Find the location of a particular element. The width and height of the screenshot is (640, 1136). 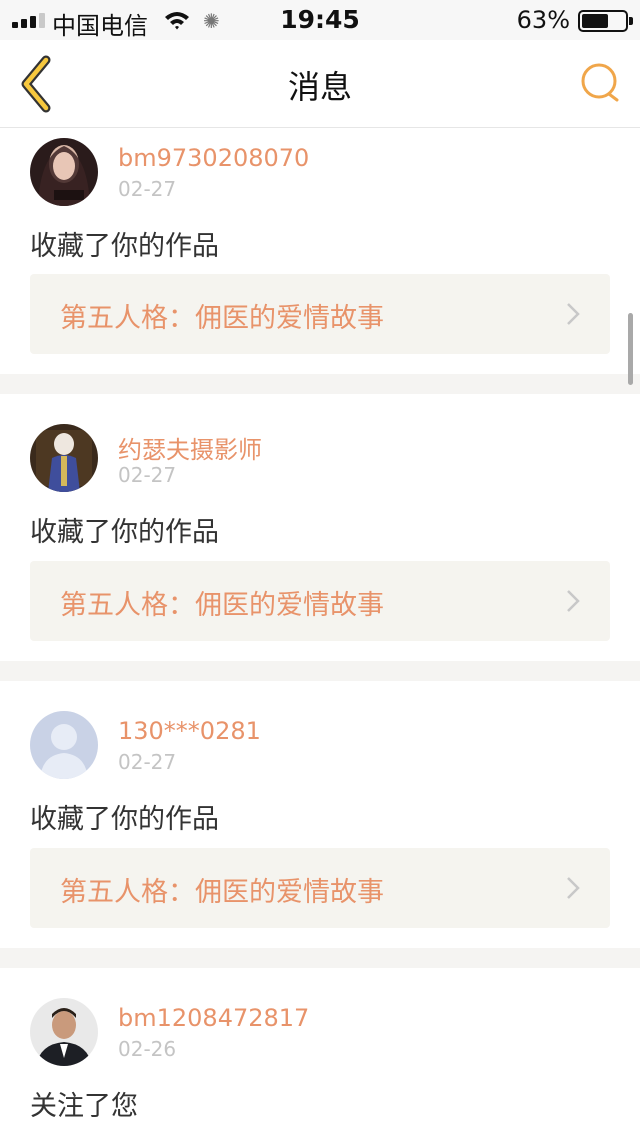

username: 130***0281 is located at coordinates (189, 731).